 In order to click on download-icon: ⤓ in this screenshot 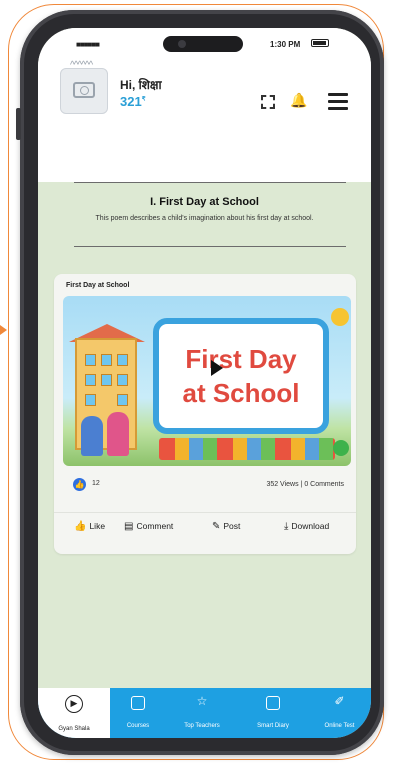, I will do `click(286, 526)`.